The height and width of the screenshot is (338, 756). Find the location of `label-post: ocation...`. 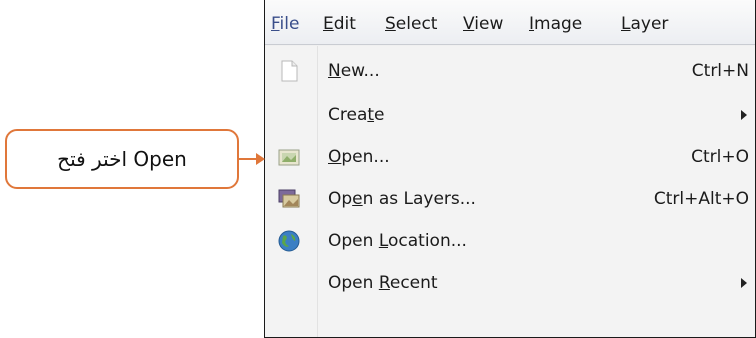

label-post: ocation... is located at coordinates (427, 241).